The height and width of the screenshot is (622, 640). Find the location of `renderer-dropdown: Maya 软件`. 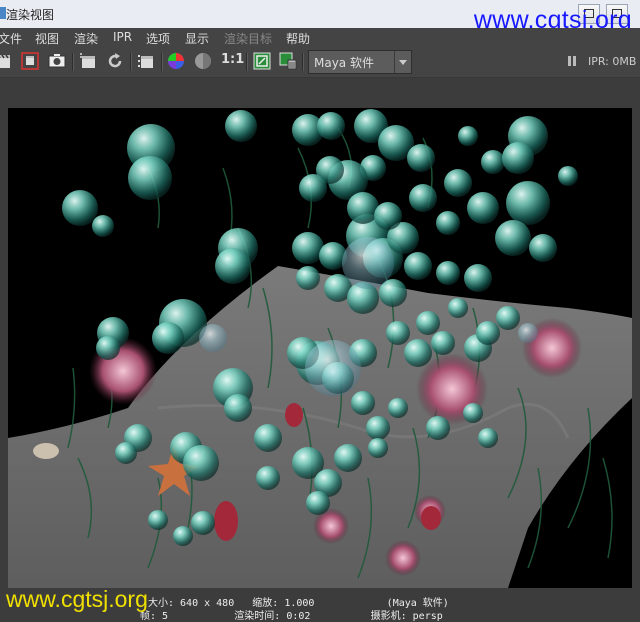

renderer-dropdown: Maya 软件 is located at coordinates (360, 62).